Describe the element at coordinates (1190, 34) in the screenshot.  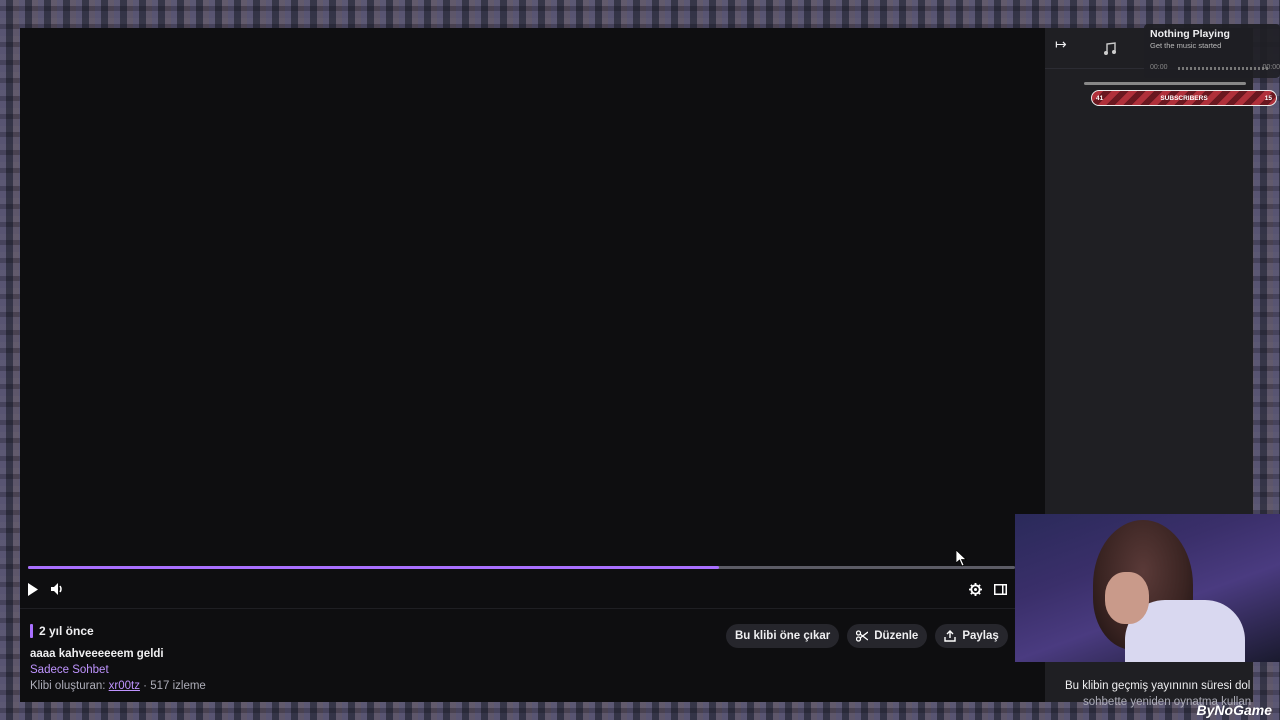
I see `now-playing-title: Nothing Playing` at that location.